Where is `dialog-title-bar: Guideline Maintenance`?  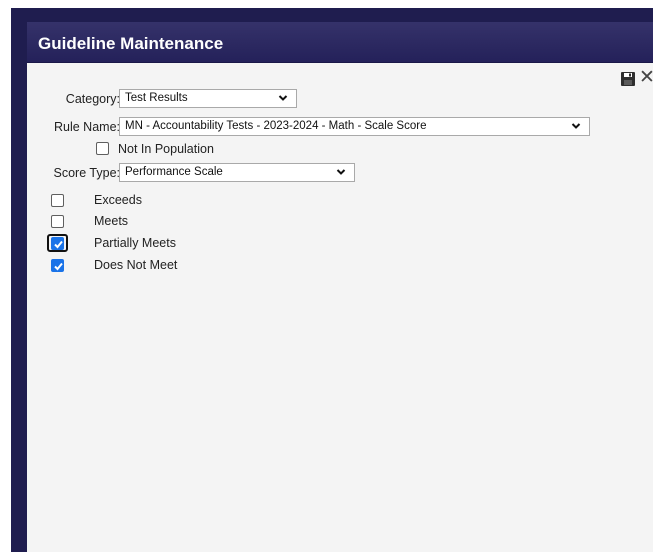 dialog-title-bar: Guideline Maintenance is located at coordinates (340, 42).